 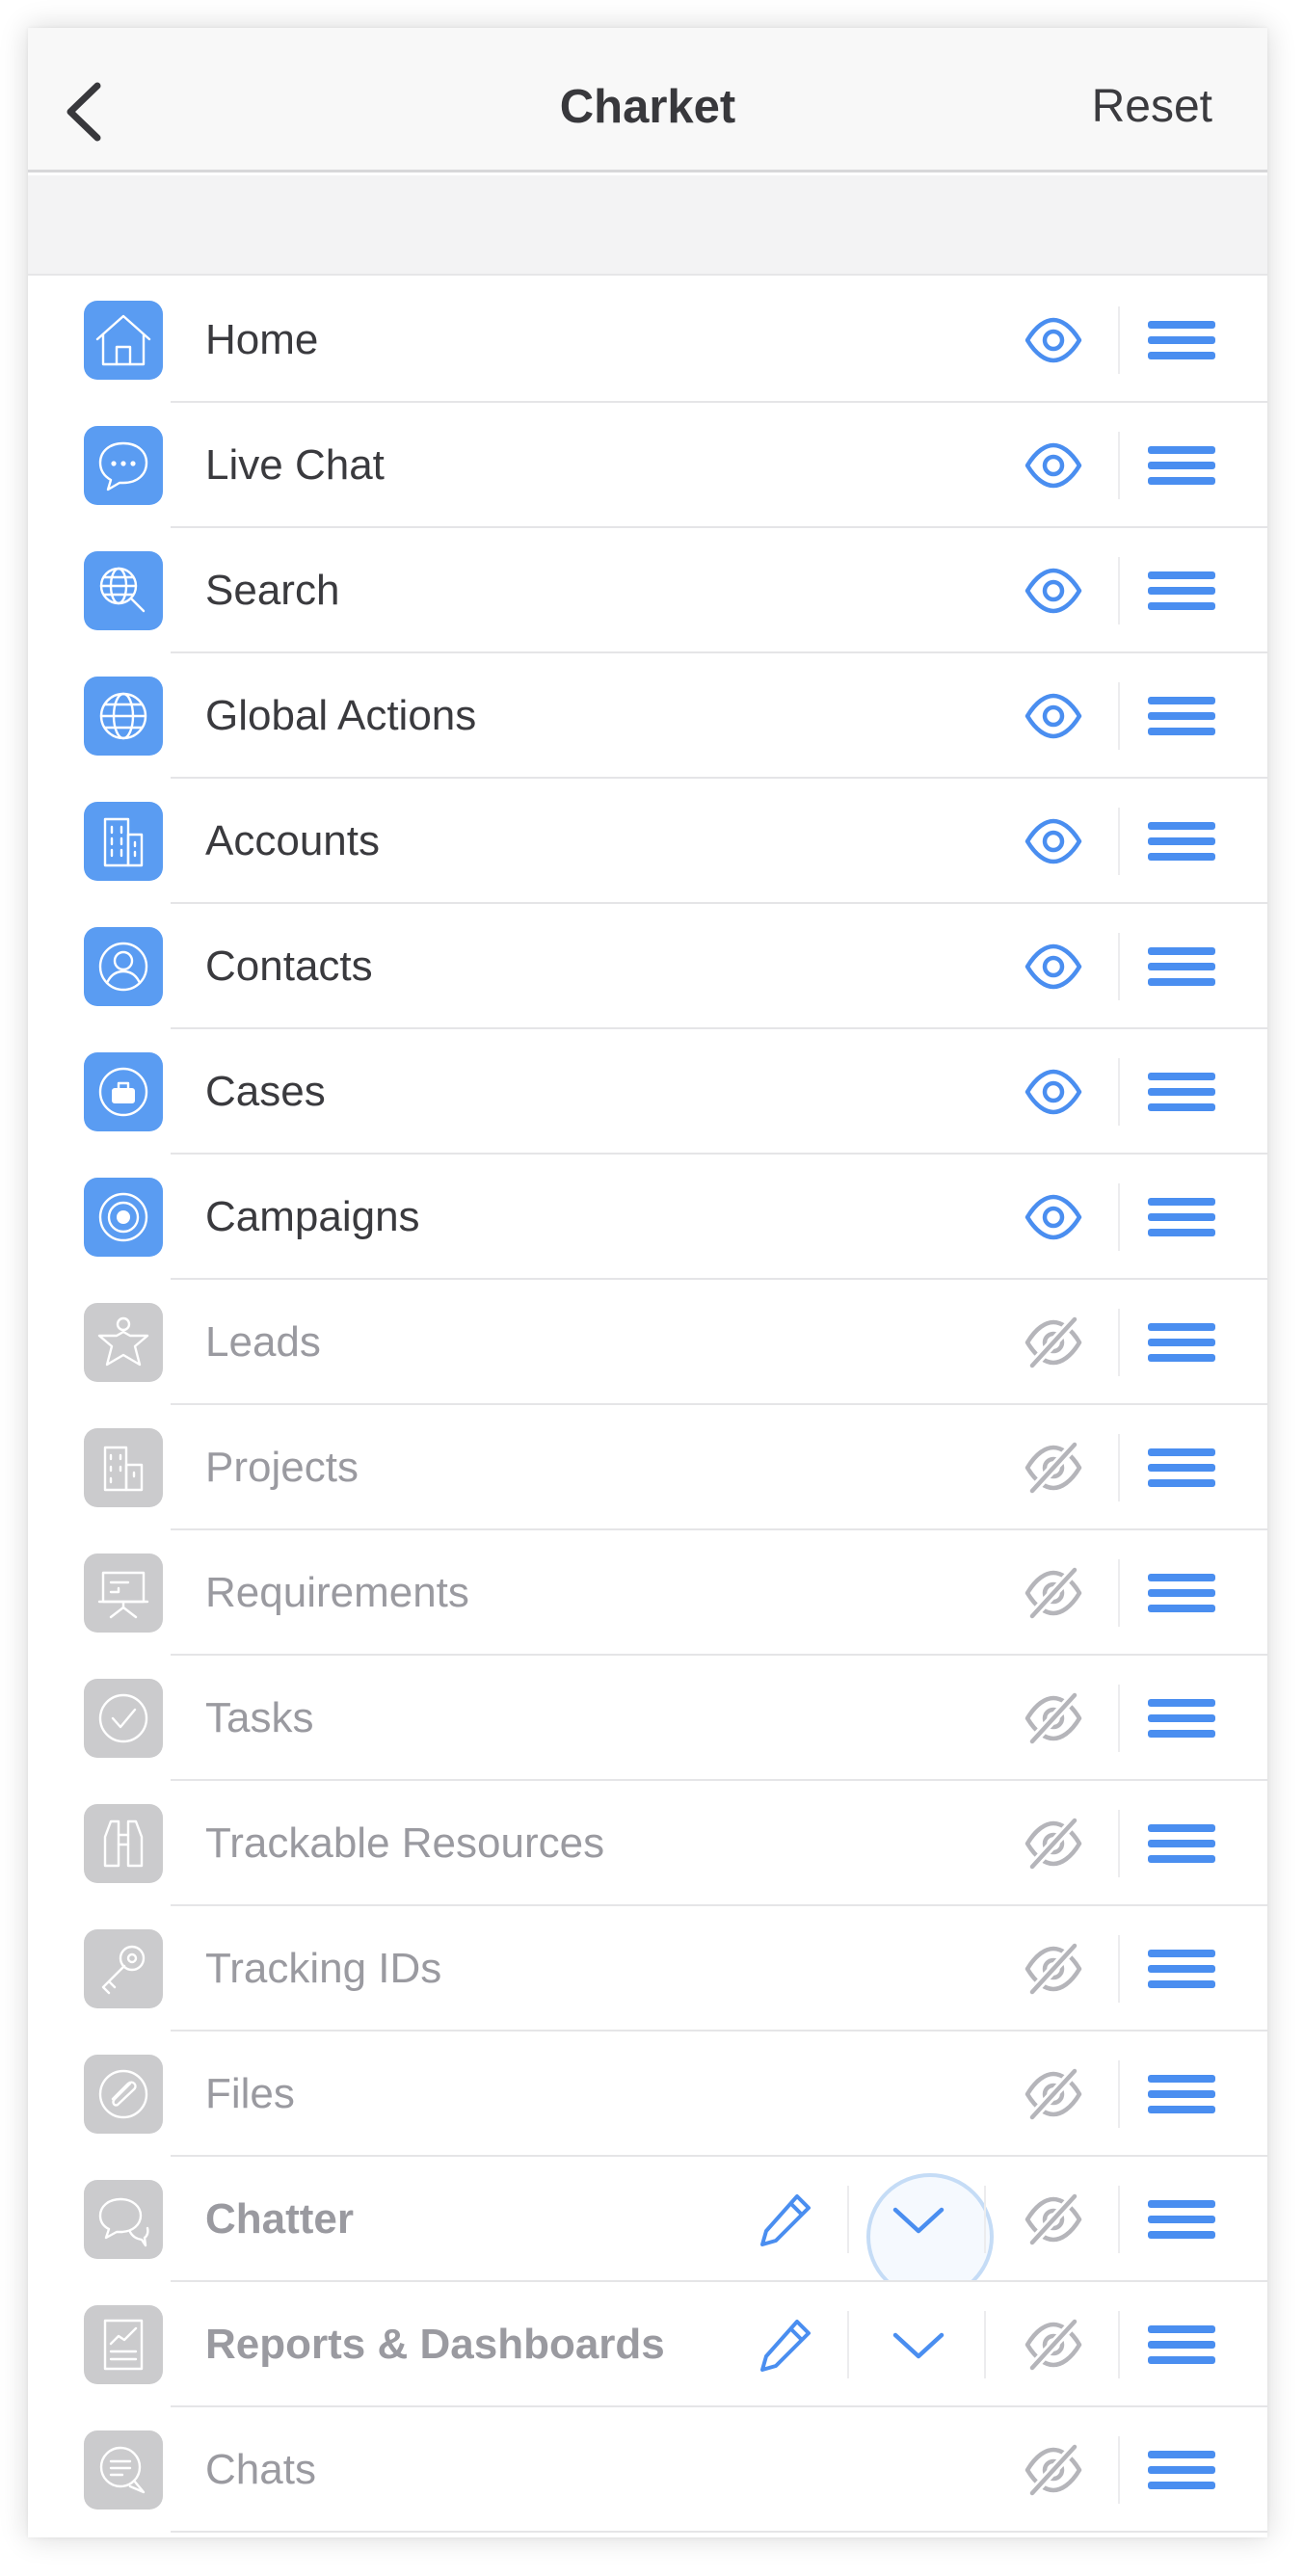 What do you see at coordinates (289, 966) in the screenshot?
I see `list-item-label: Contacts` at bounding box center [289, 966].